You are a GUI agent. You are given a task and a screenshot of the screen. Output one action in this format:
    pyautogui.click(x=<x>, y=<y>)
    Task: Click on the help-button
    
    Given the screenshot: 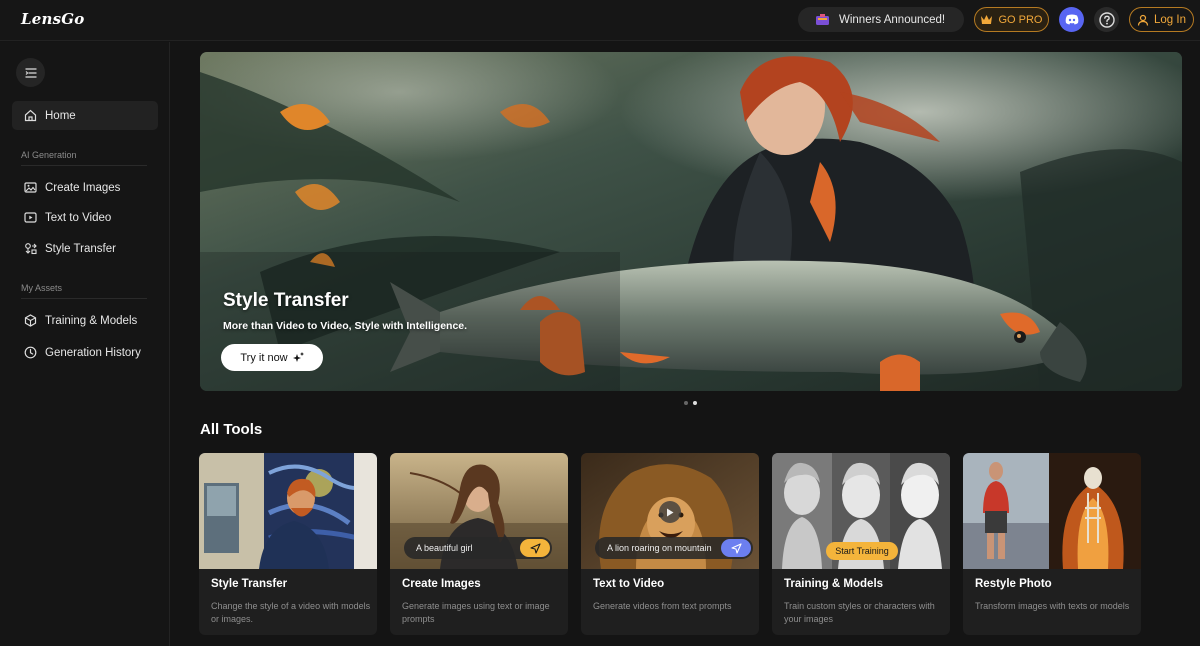 What is the action you would take?
    pyautogui.click(x=1106, y=19)
    